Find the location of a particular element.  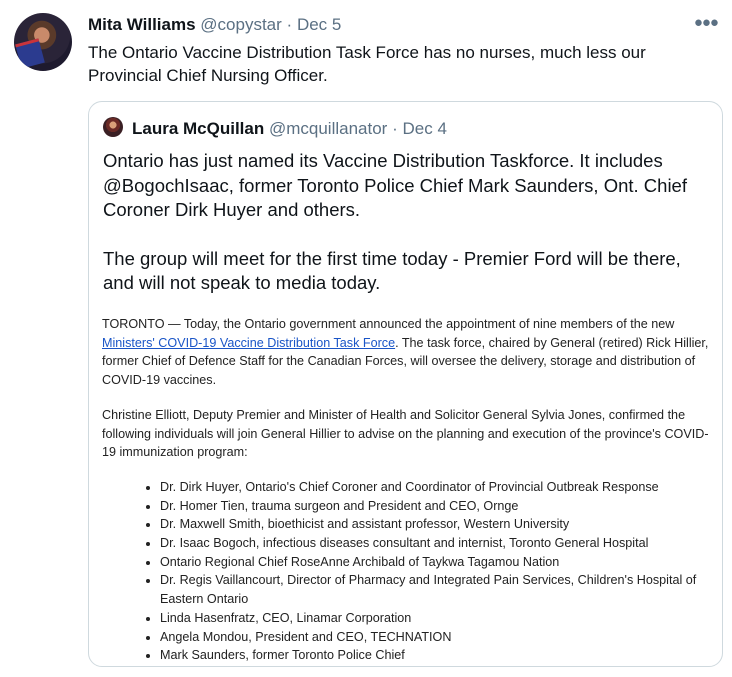

flag-graphic is located at coordinates (30, 53).